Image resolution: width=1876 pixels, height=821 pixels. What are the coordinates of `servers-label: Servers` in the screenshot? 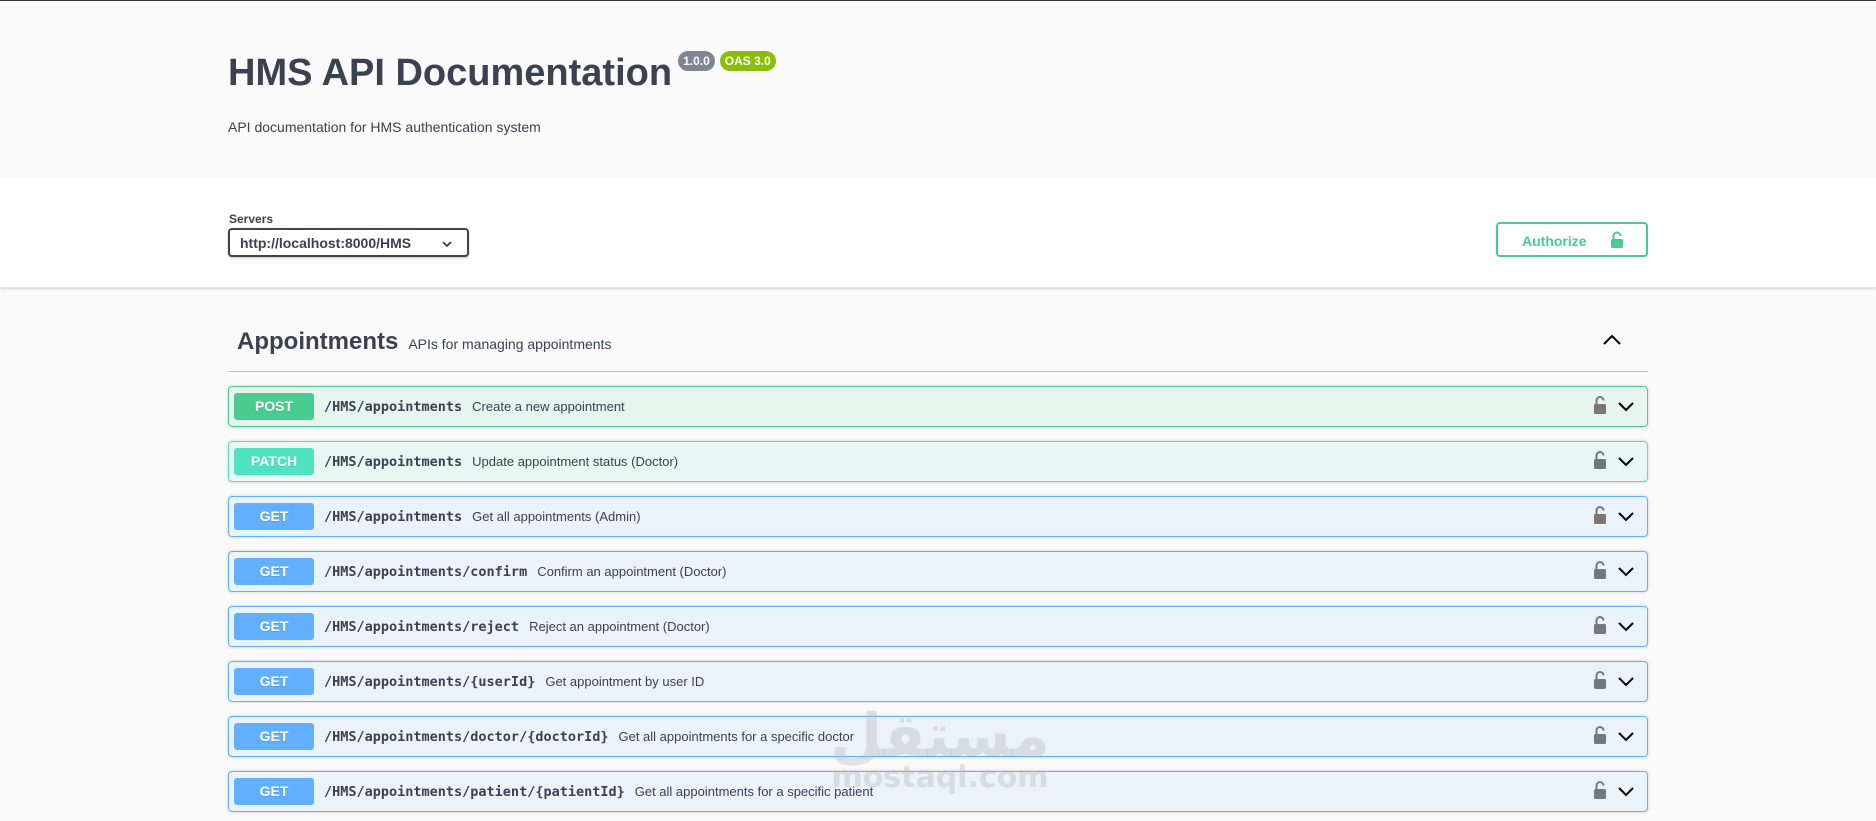 It's located at (251, 219).